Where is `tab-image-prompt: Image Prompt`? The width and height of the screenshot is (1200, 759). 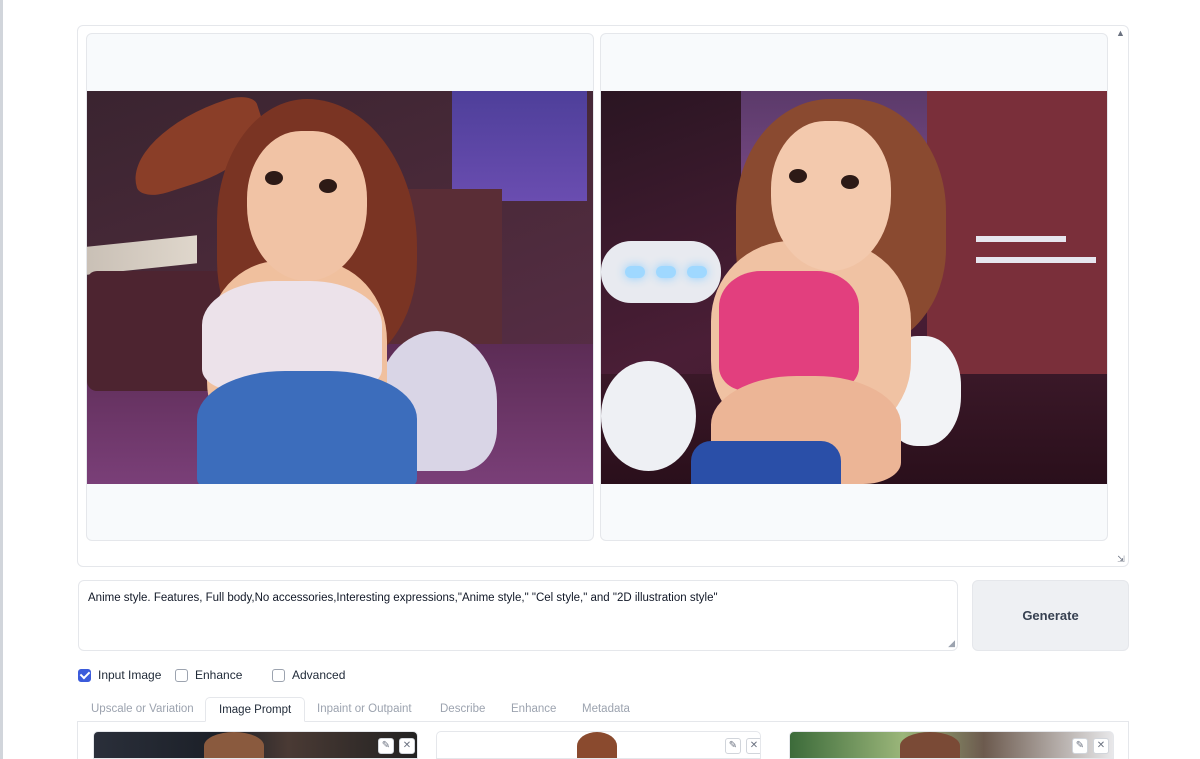 tab-image-prompt: Image Prompt is located at coordinates (255, 709).